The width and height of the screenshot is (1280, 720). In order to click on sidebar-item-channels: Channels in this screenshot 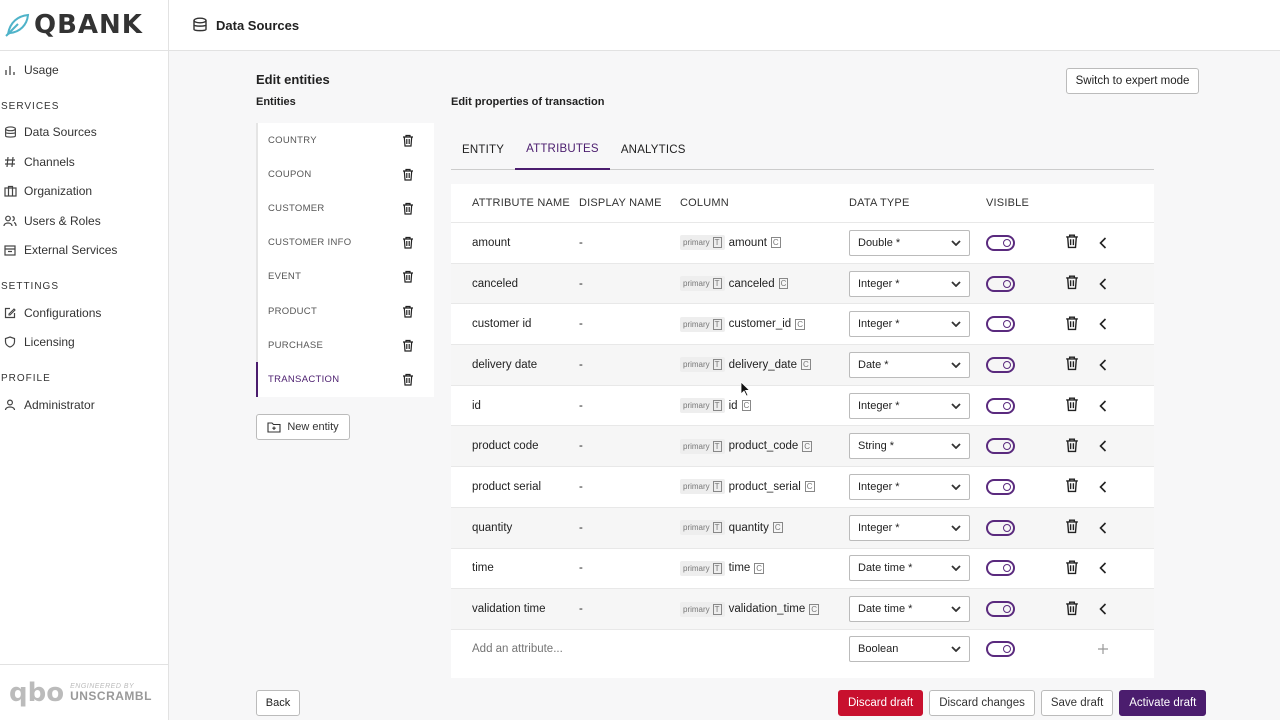, I will do `click(84, 162)`.